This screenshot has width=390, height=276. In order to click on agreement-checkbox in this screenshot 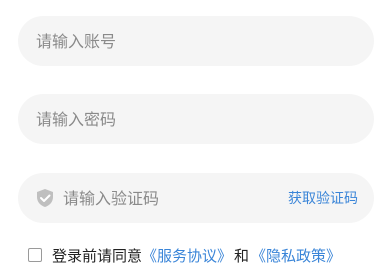, I will do `click(35, 255)`.